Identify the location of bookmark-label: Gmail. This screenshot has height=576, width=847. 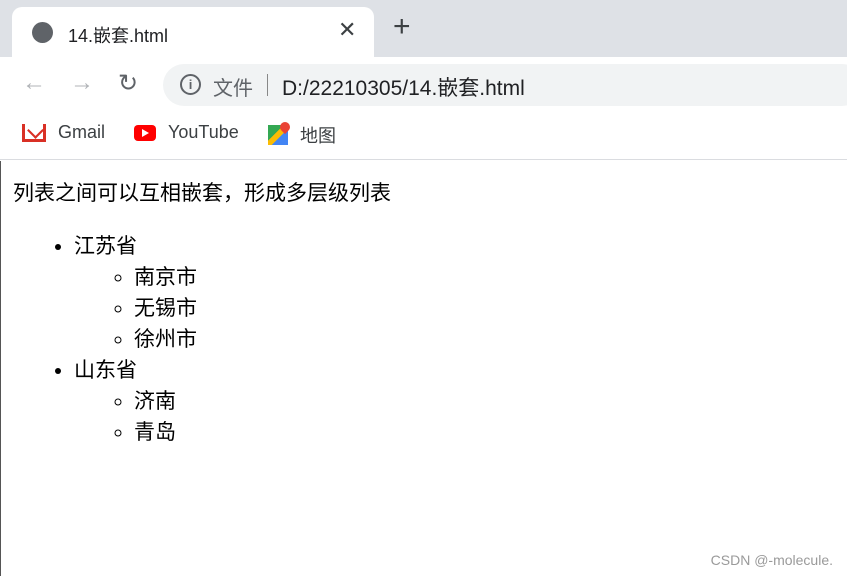
(82, 132).